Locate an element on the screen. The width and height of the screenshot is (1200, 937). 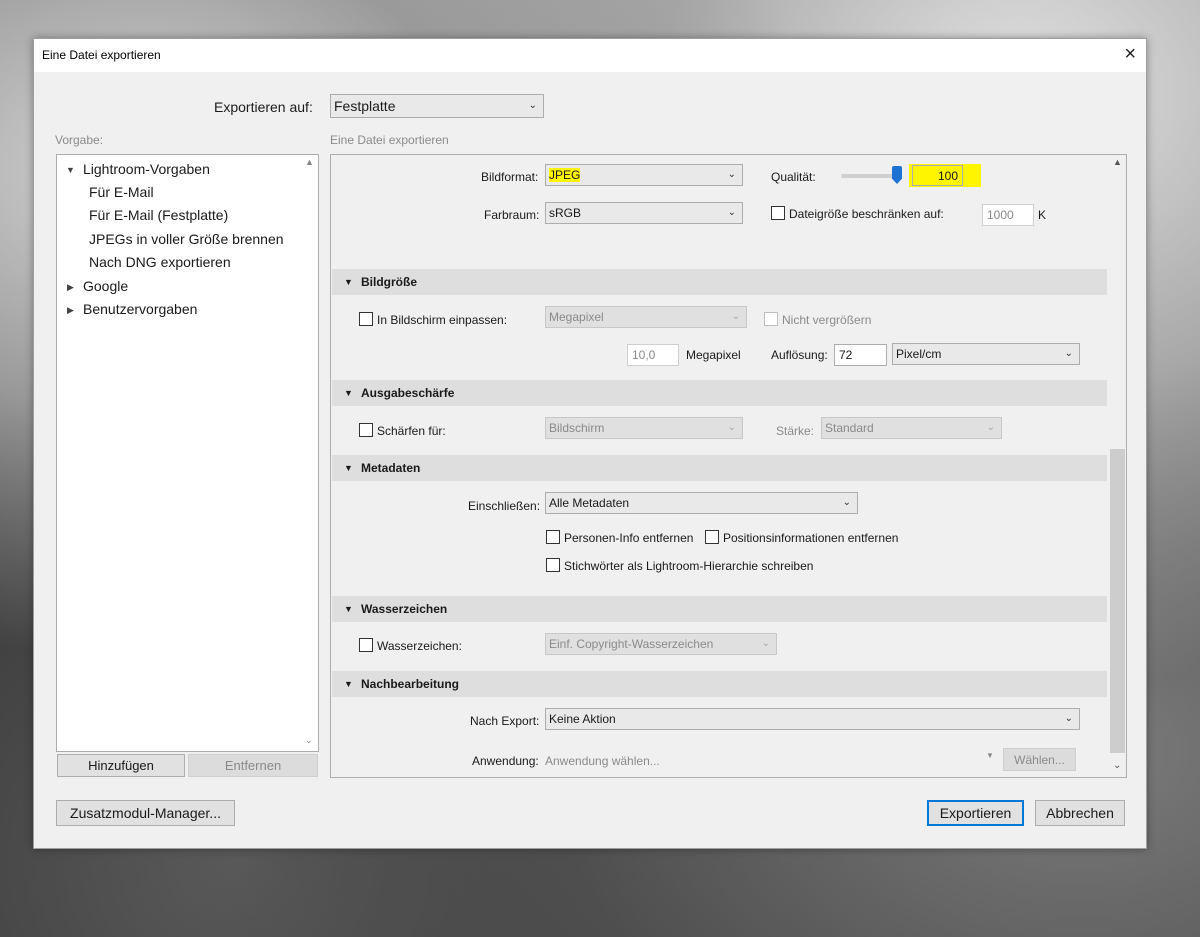
remove-person-label: Personen-Info entfernen is located at coordinates (629, 538).